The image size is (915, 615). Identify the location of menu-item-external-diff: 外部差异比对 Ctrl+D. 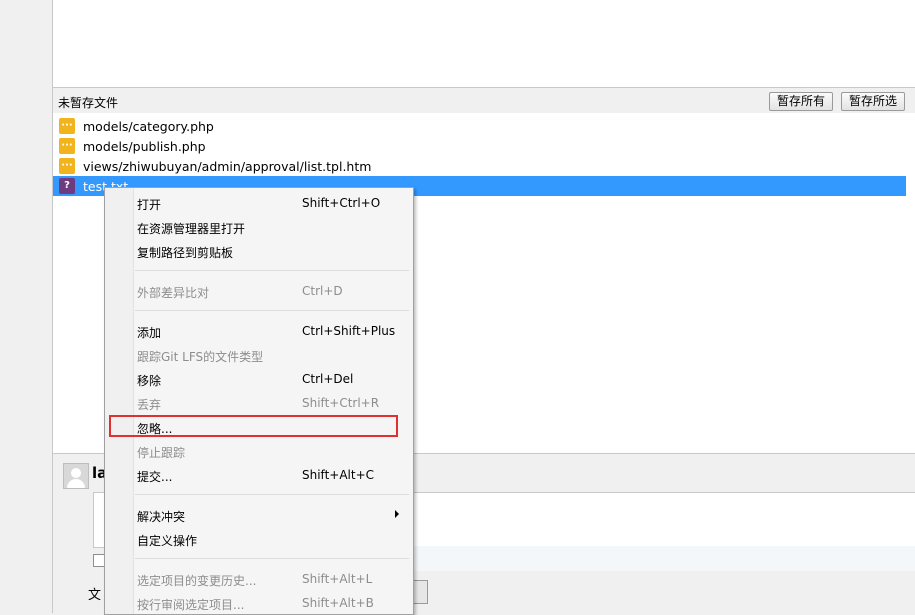
(258, 290).